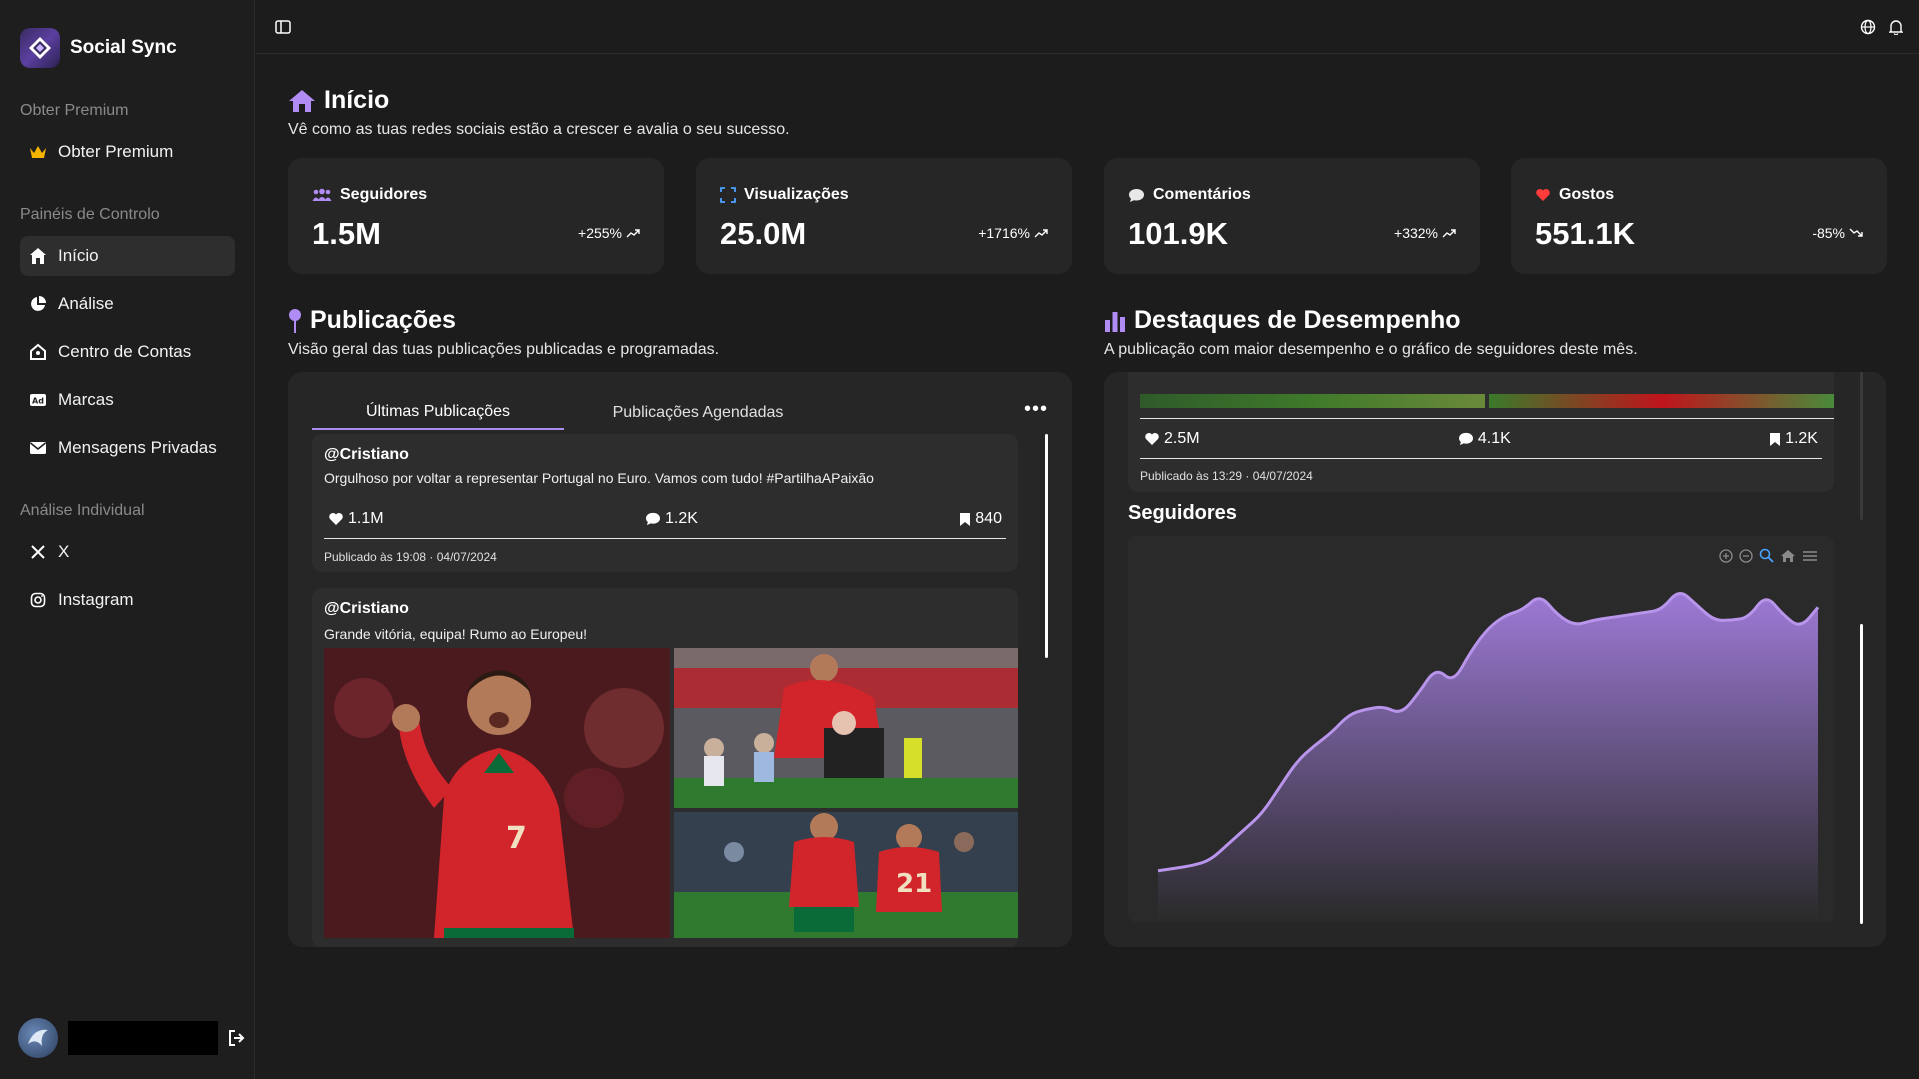 The image size is (1919, 1079). Describe the element at coordinates (64, 551) in the screenshot. I see `sidebar-item-label: X` at that location.